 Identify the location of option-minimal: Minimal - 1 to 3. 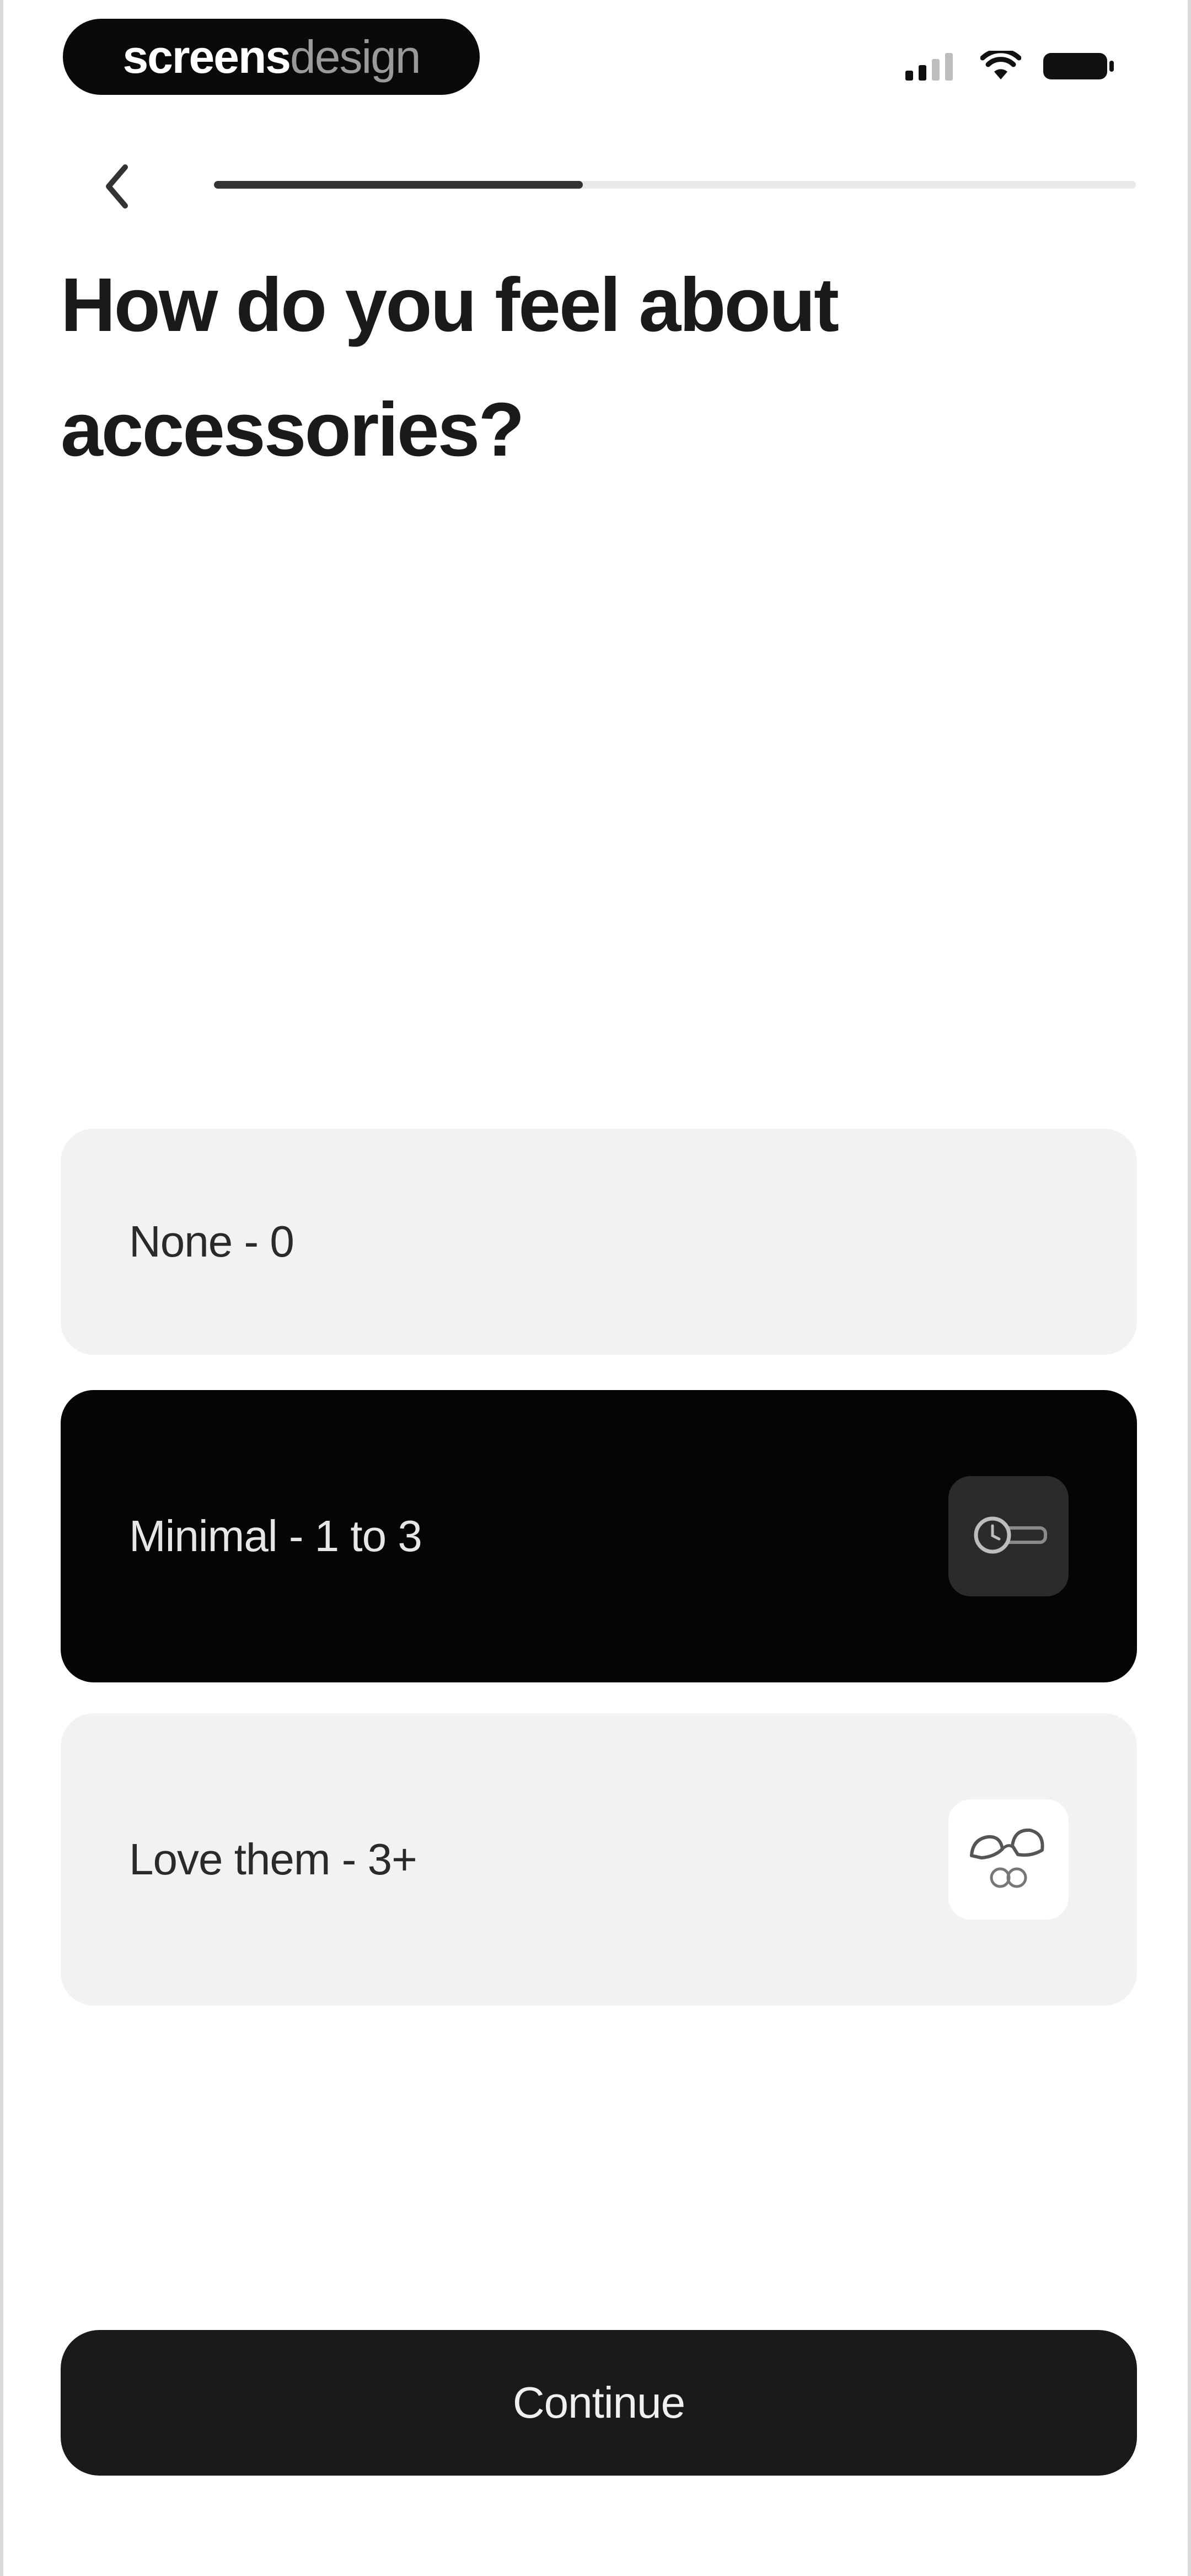
(599, 1536).